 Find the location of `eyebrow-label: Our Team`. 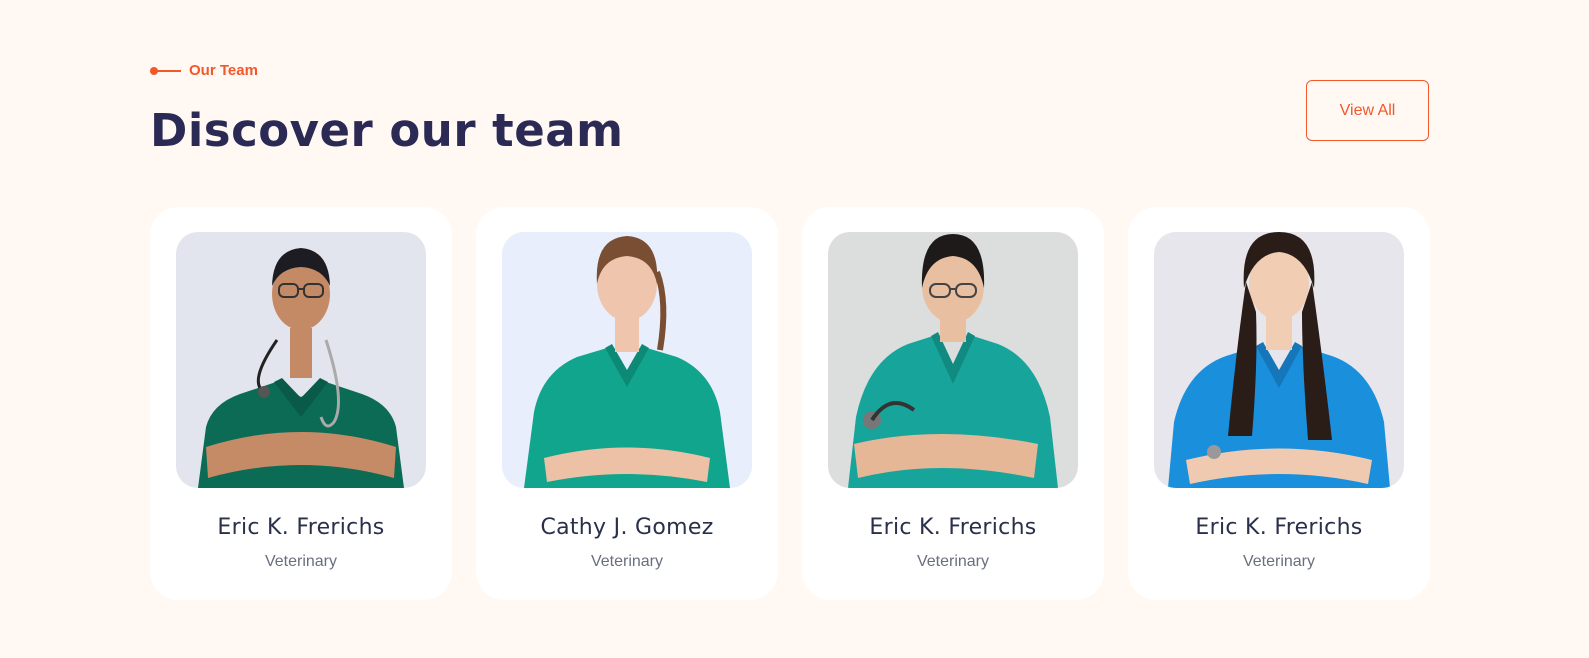

eyebrow-label: Our Team is located at coordinates (223, 70).